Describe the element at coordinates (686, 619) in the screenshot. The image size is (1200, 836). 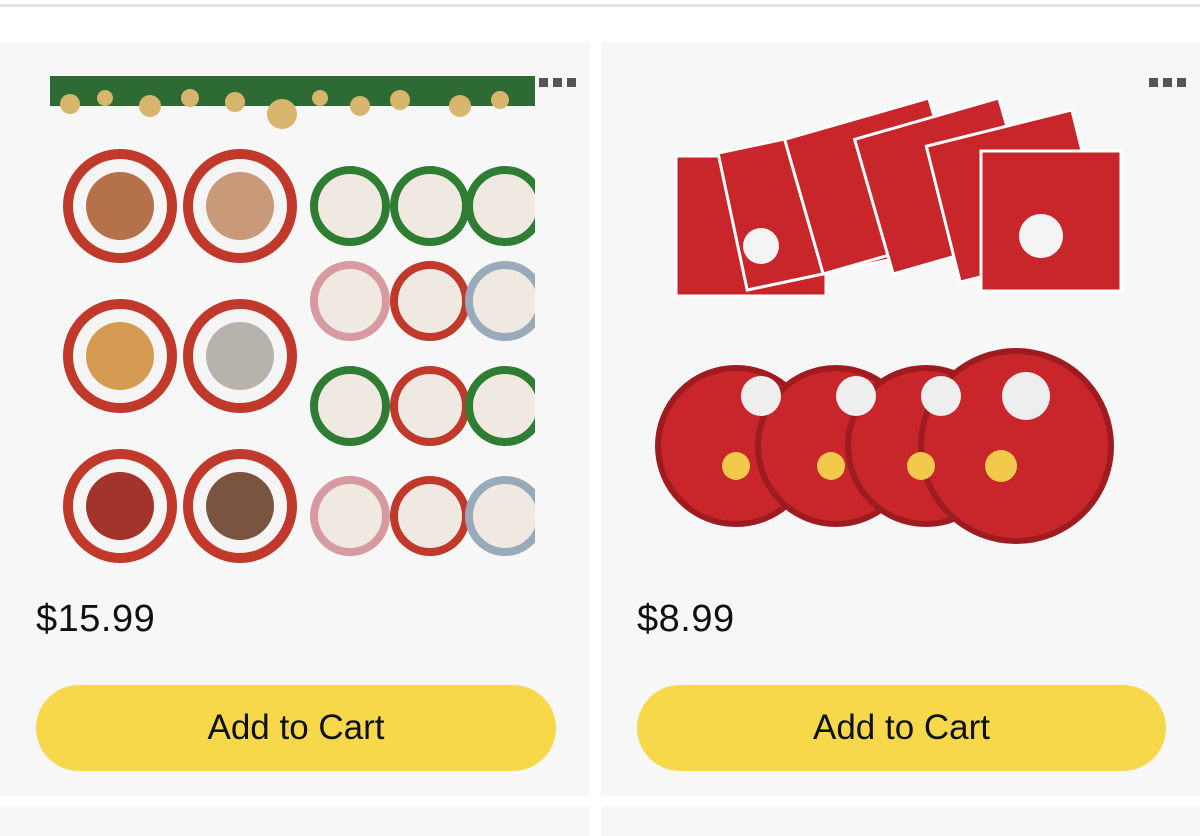
I see `product-price: $8.99` at that location.